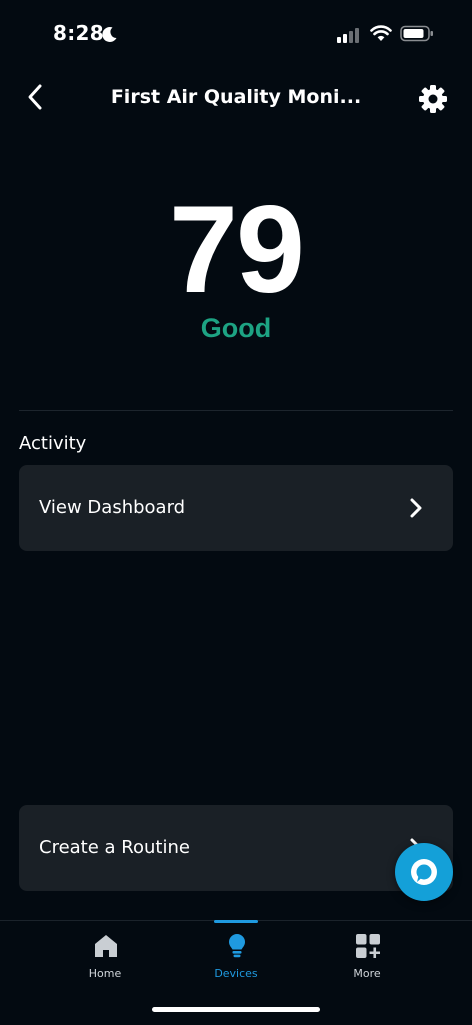  I want to click on tab-home: Home, so click(105, 955).